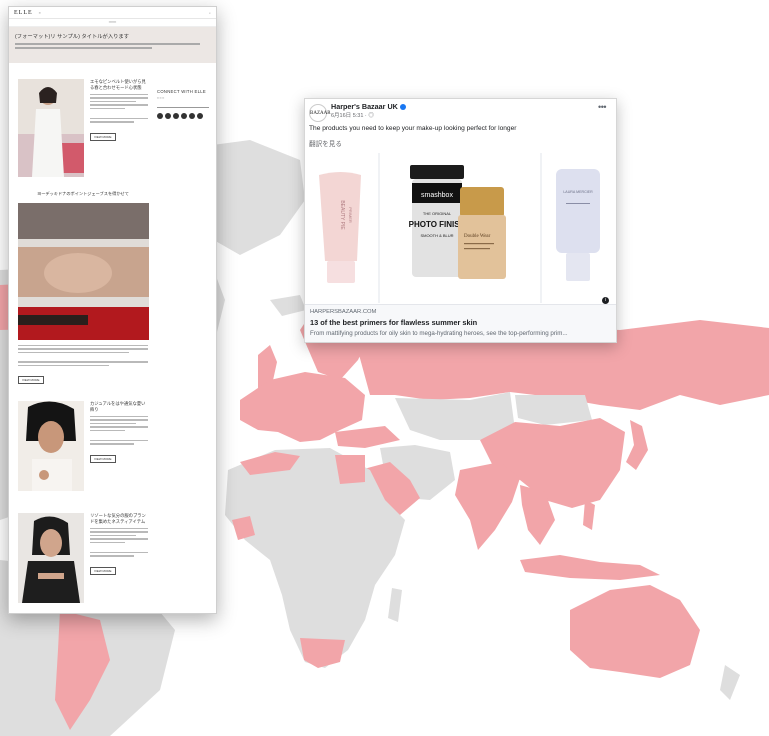 The width and height of the screenshot is (769, 736). Describe the element at coordinates (477, 236) in the screenshot. I see `product-name: Double Wear` at that location.